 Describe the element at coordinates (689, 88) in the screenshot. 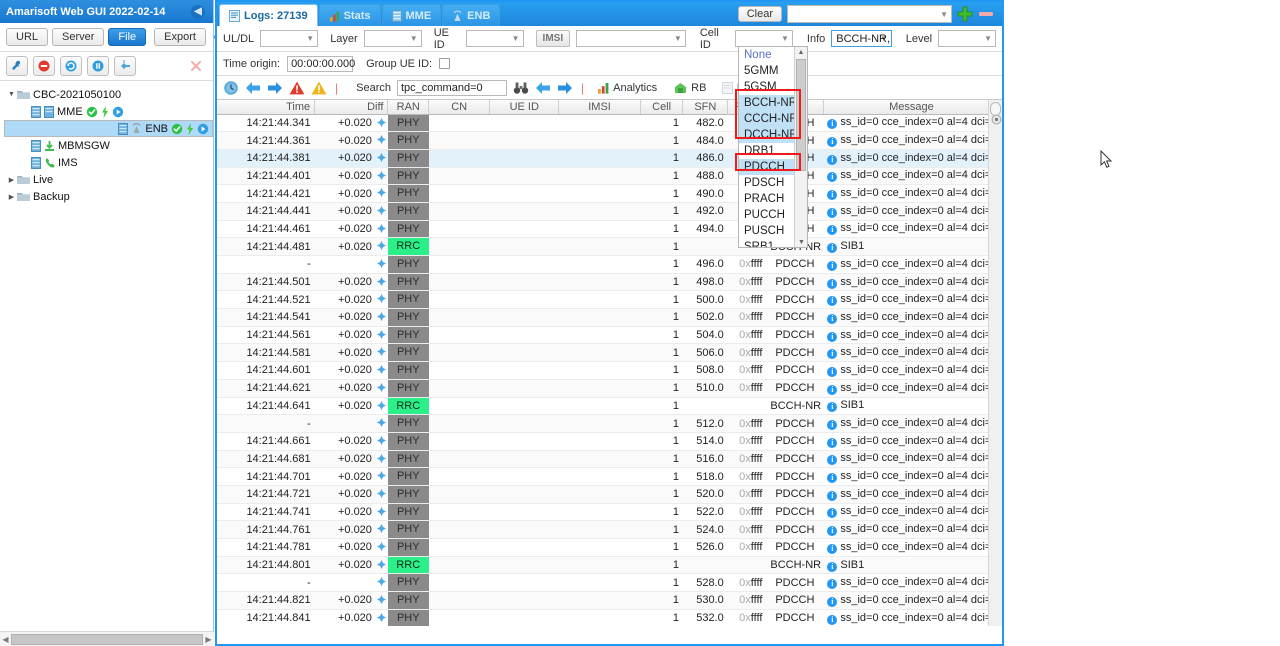

I see `rb-button: RB` at that location.